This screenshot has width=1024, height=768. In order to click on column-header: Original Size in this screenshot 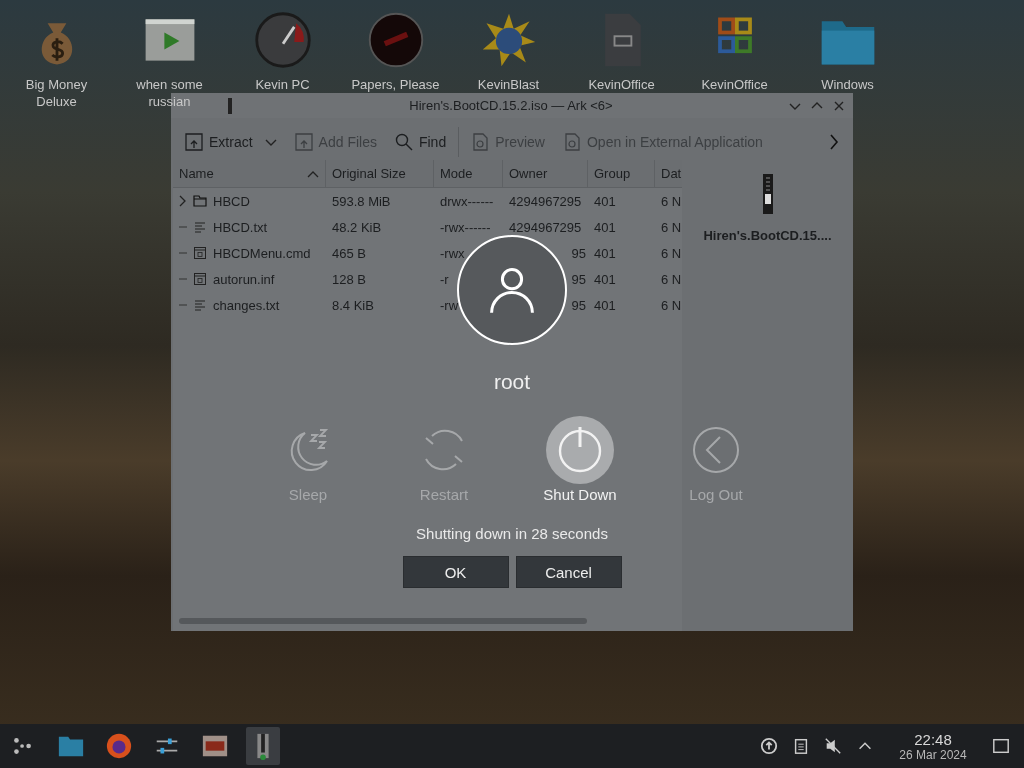, I will do `click(380, 173)`.